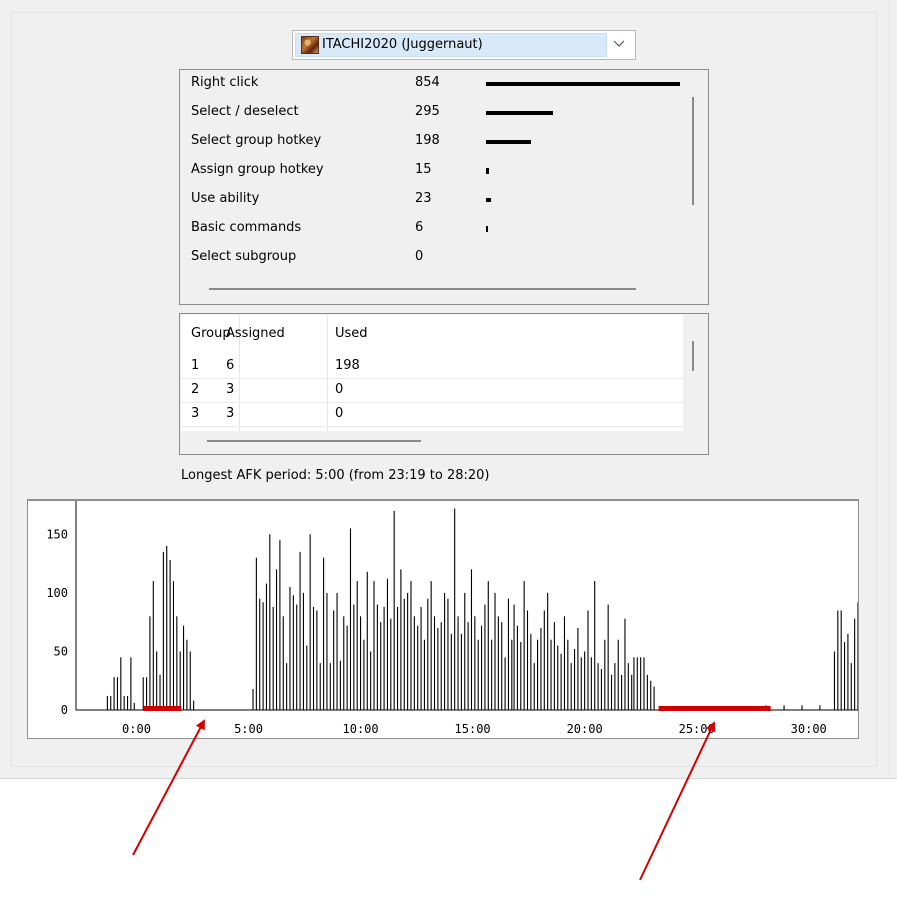  Describe the element at coordinates (246, 227) in the screenshot. I see `action-name: Basic commands` at that location.